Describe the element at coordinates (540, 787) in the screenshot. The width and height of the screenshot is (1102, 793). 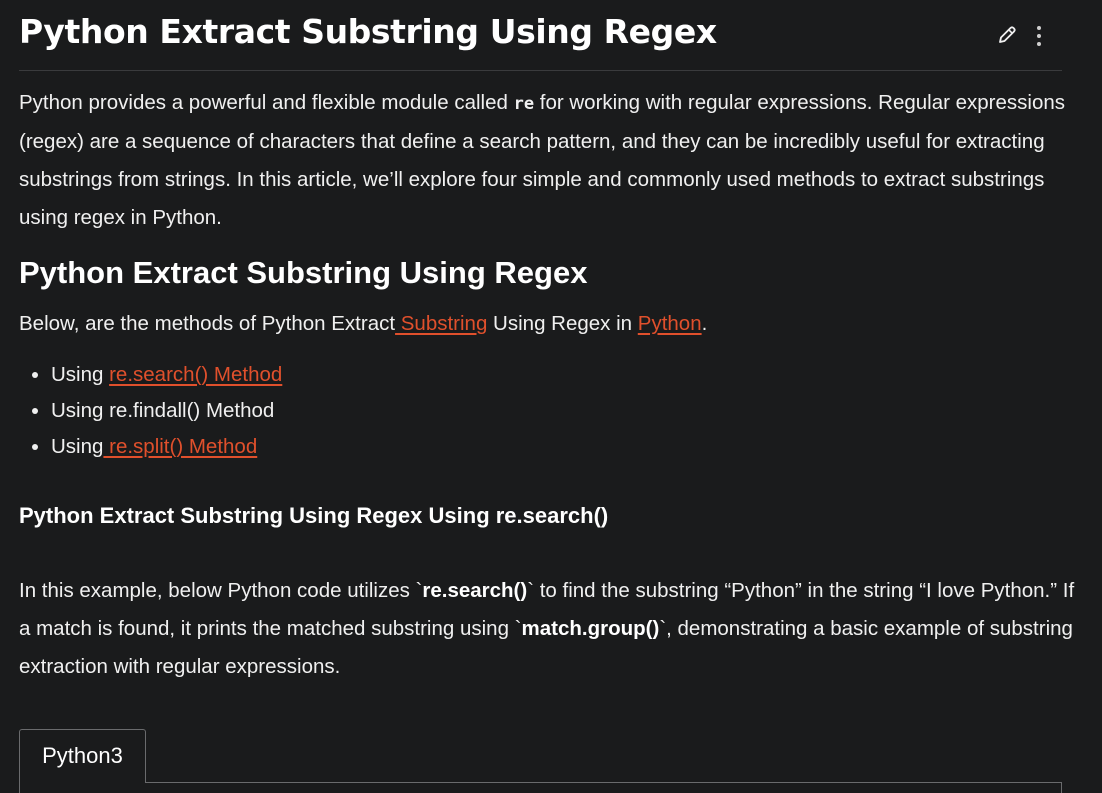
I see `code-panel` at that location.